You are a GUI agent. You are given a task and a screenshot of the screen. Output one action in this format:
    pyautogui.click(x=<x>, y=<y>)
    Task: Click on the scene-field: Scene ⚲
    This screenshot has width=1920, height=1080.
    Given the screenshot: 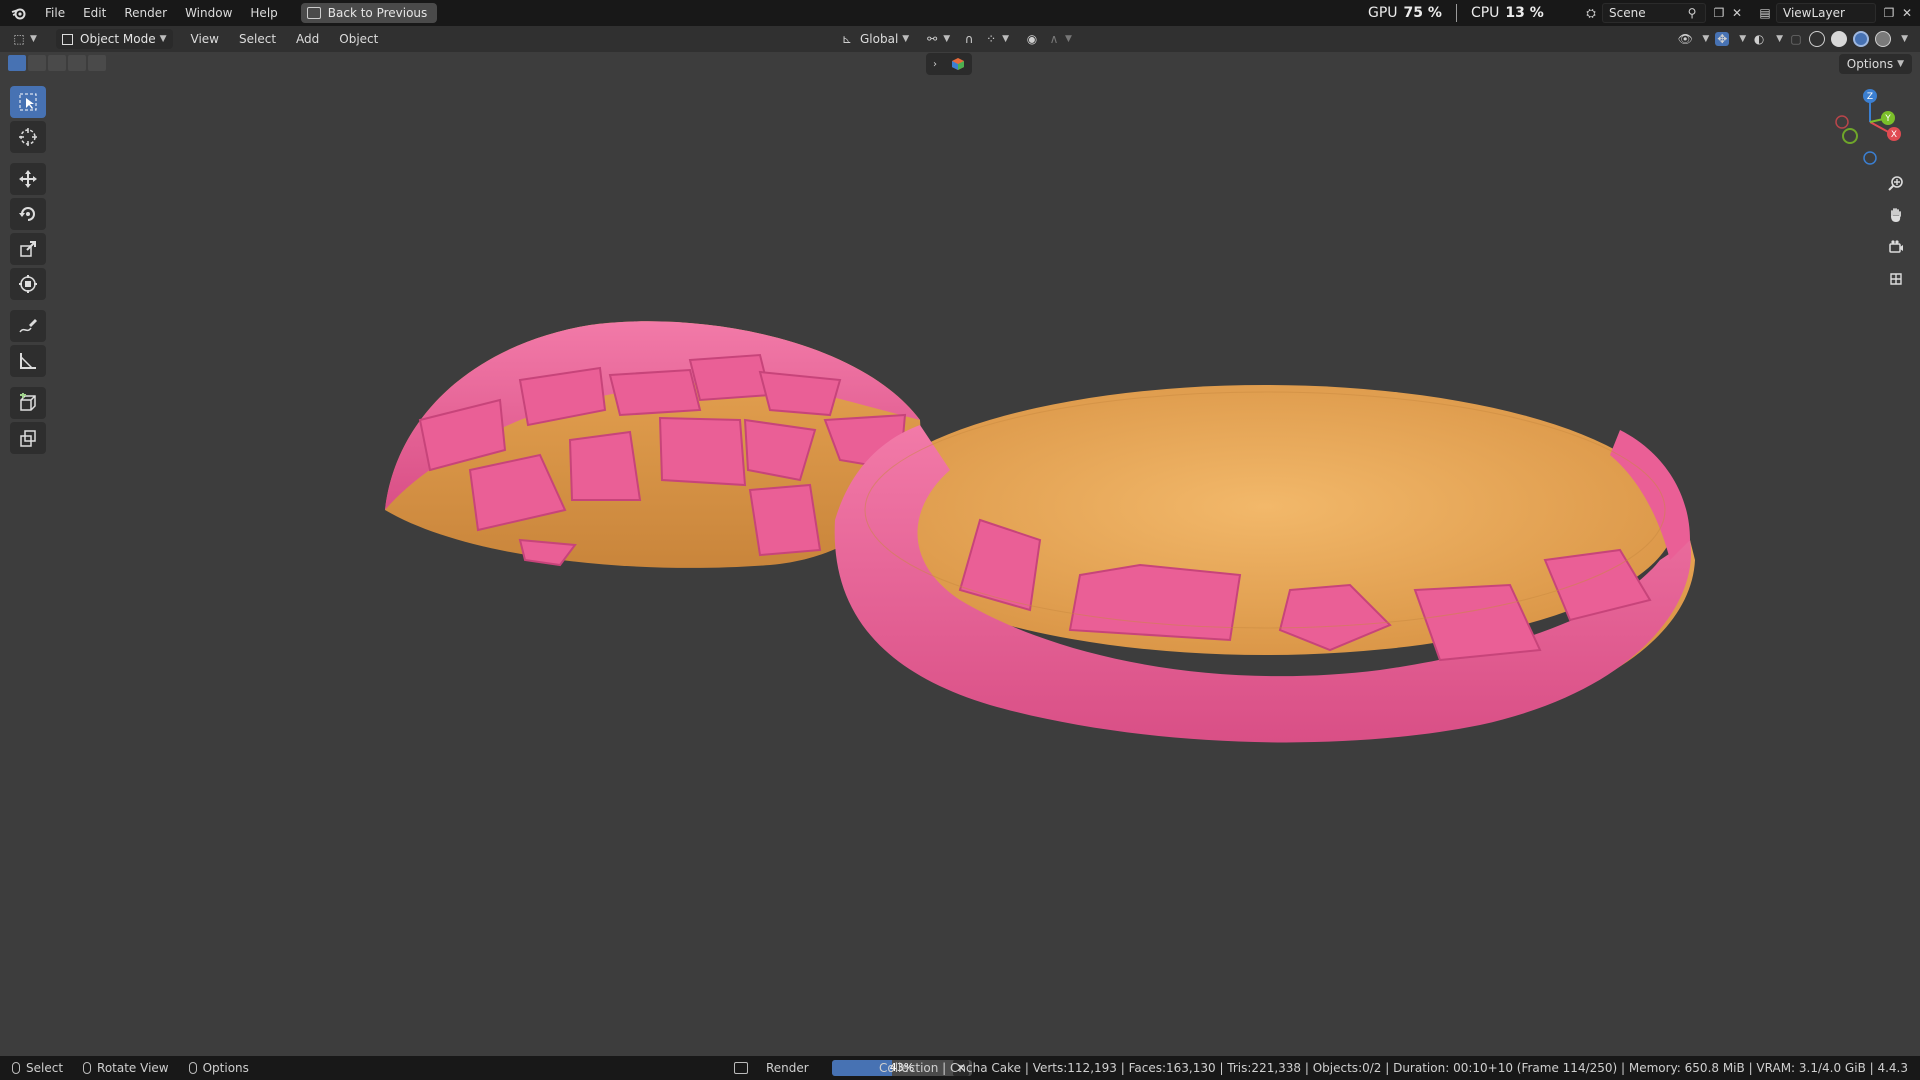 What is the action you would take?
    pyautogui.click(x=1654, y=13)
    